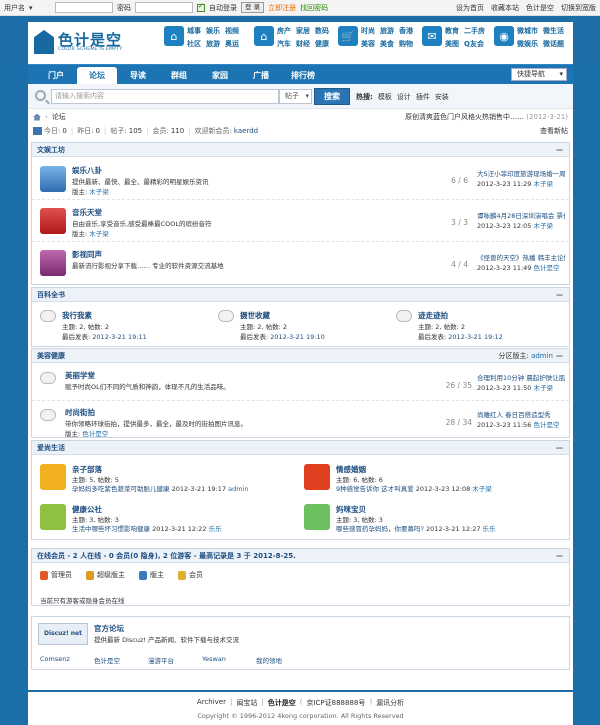 The width and height of the screenshot is (600, 725). Describe the element at coordinates (89, 43) in the screenshot. I see `site-logo: 色计是空 COLOR SCHEME IS EMPTY` at that location.